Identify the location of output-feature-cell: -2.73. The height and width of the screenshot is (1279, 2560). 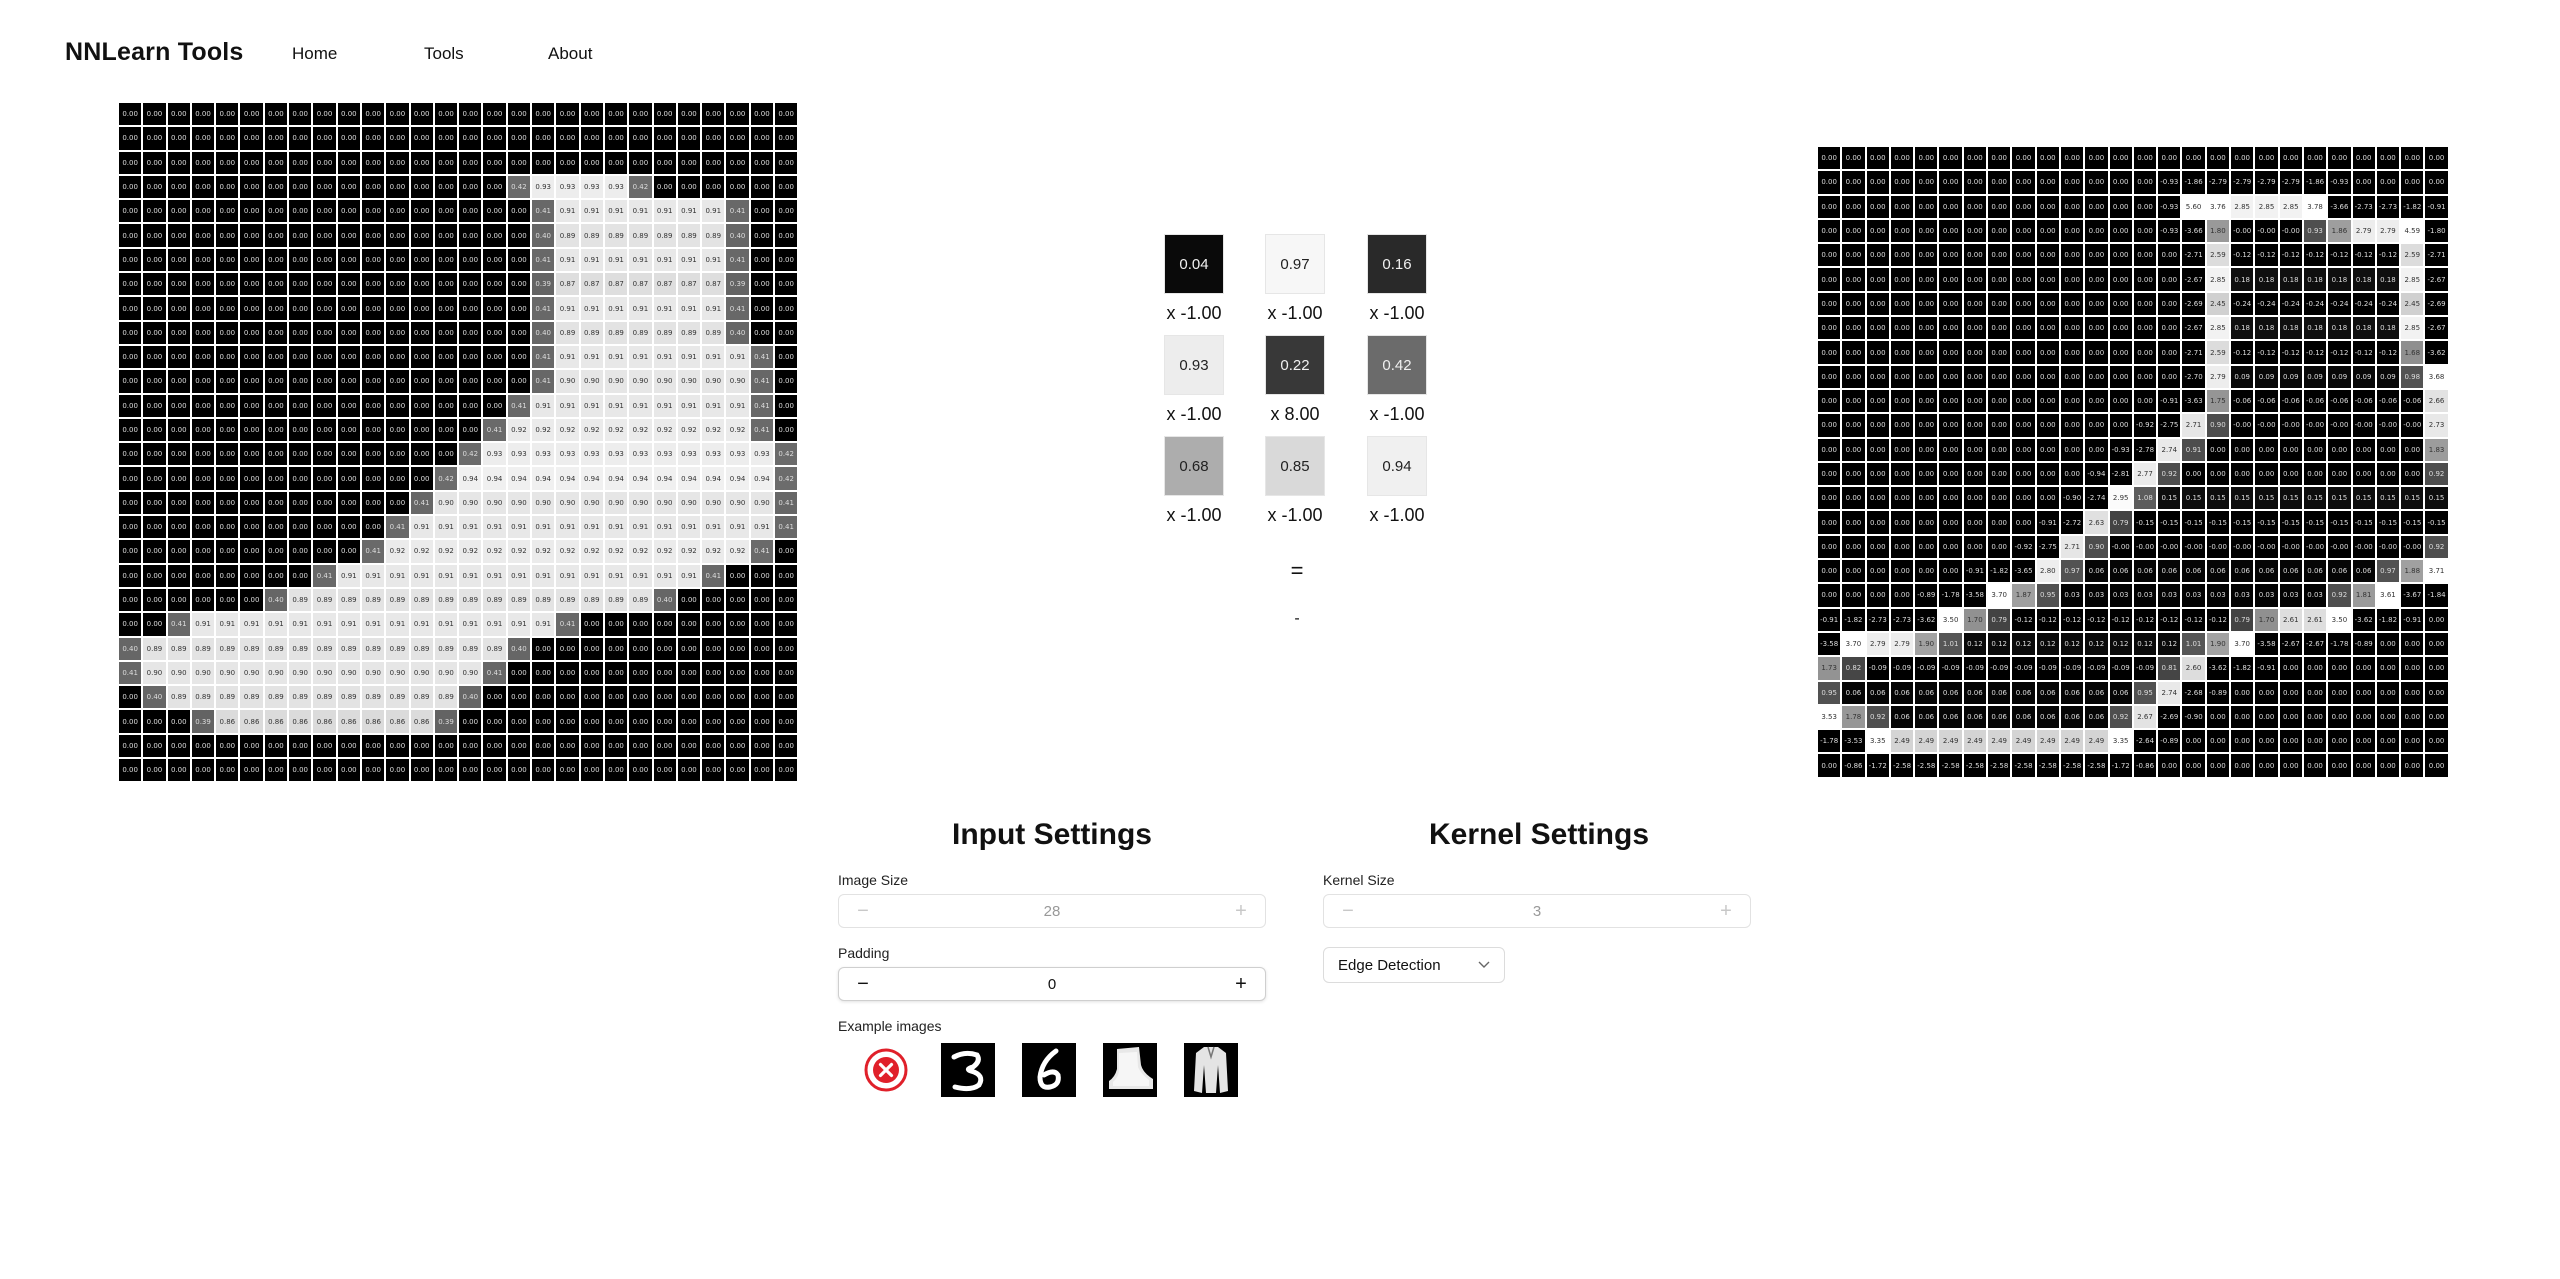
(1902, 619).